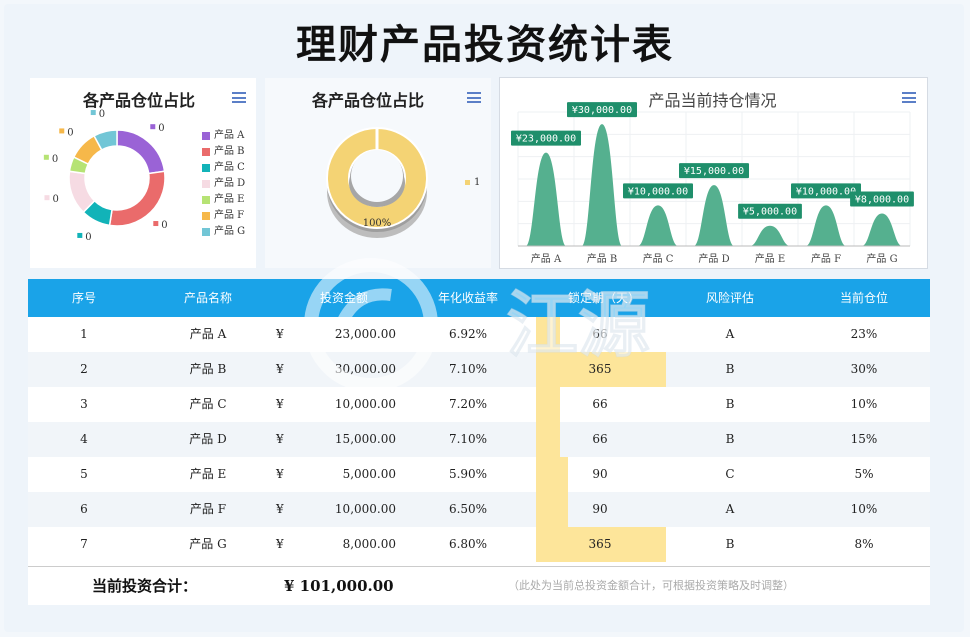 The image size is (970, 637). What do you see at coordinates (365, 334) in the screenshot?
I see `cell-amount: 23,000.00` at bounding box center [365, 334].